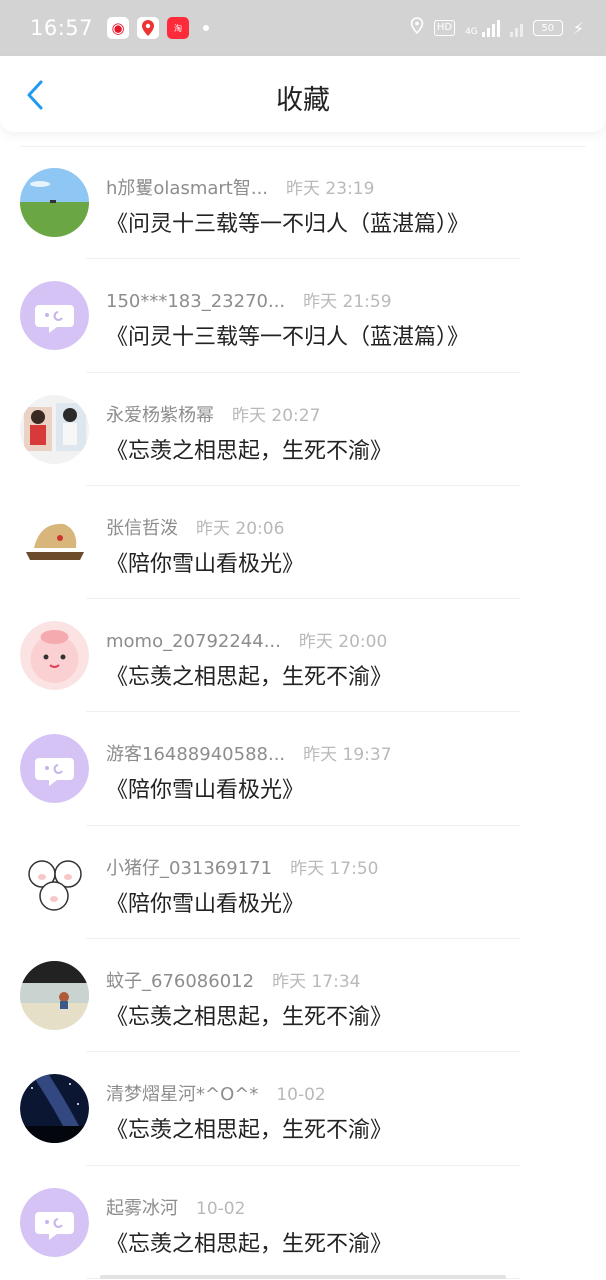 The height and width of the screenshot is (1280, 606). What do you see at coordinates (303, 28) in the screenshot?
I see `status-bar: 16:57 ◉ 淘 HD 4G 50 ⚡` at bounding box center [303, 28].